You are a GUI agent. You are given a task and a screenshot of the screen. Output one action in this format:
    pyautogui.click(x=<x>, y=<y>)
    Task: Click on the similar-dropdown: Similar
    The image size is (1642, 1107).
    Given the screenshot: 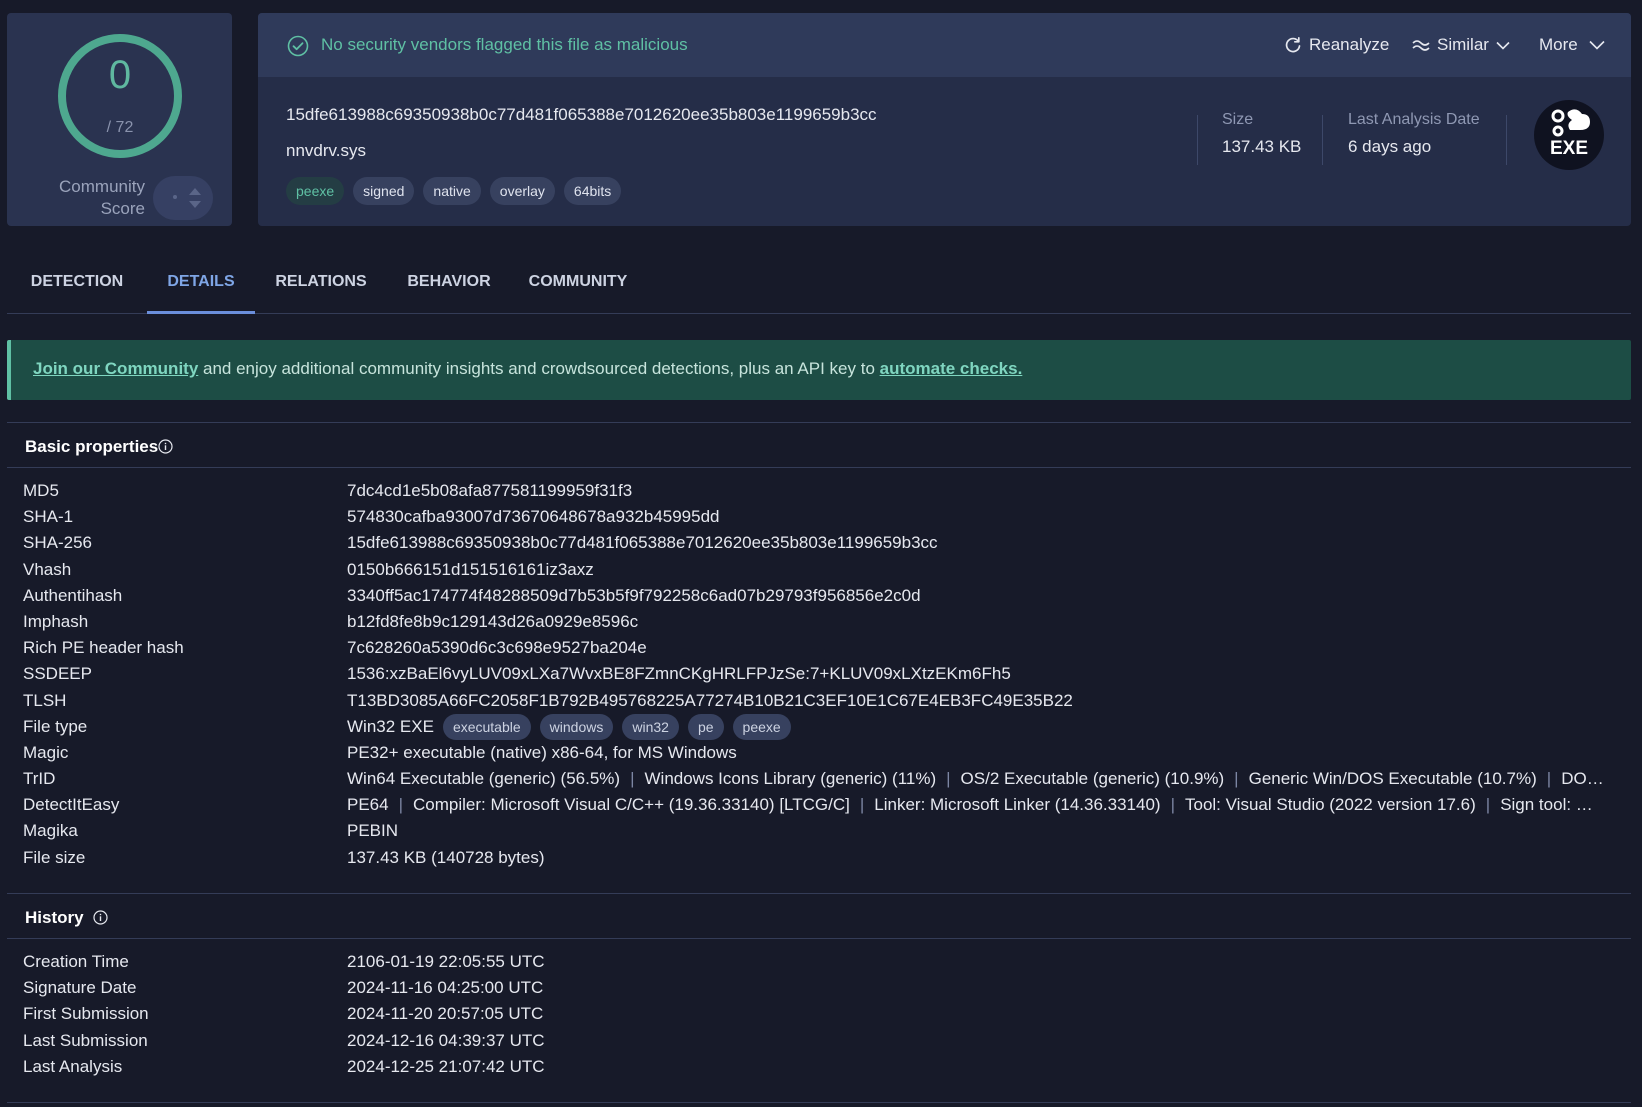 What is the action you would take?
    pyautogui.click(x=1461, y=45)
    